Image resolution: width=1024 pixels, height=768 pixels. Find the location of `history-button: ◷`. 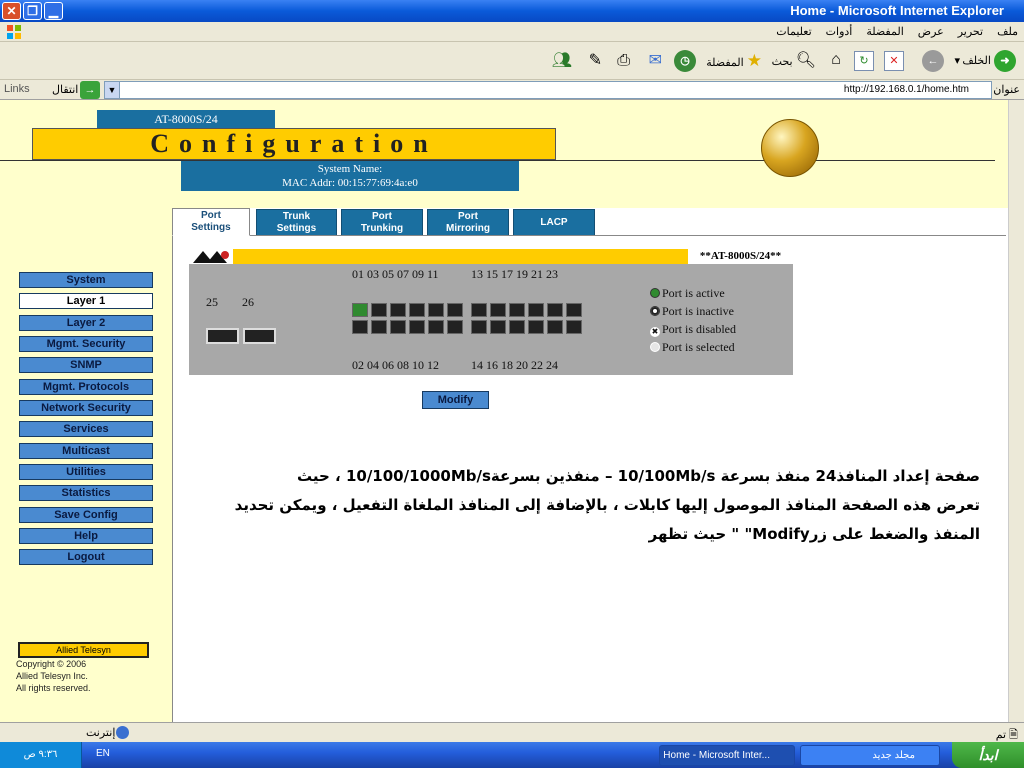

history-button: ◷ is located at coordinates (685, 61).